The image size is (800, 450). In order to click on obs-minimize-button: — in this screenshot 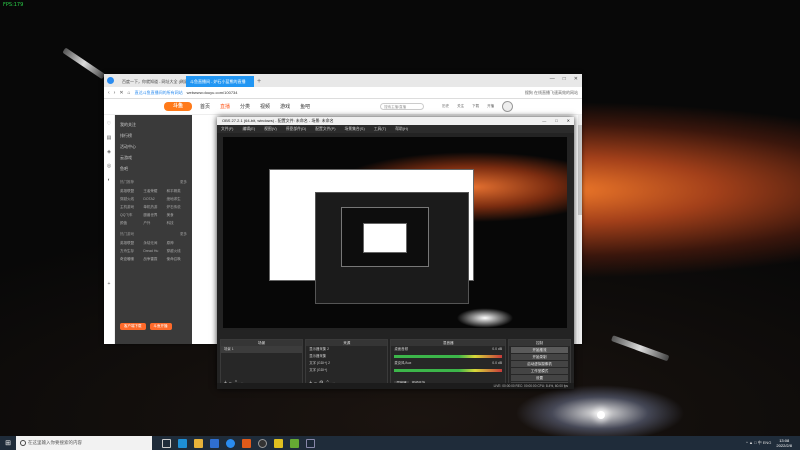, I will do `click(544, 121)`.